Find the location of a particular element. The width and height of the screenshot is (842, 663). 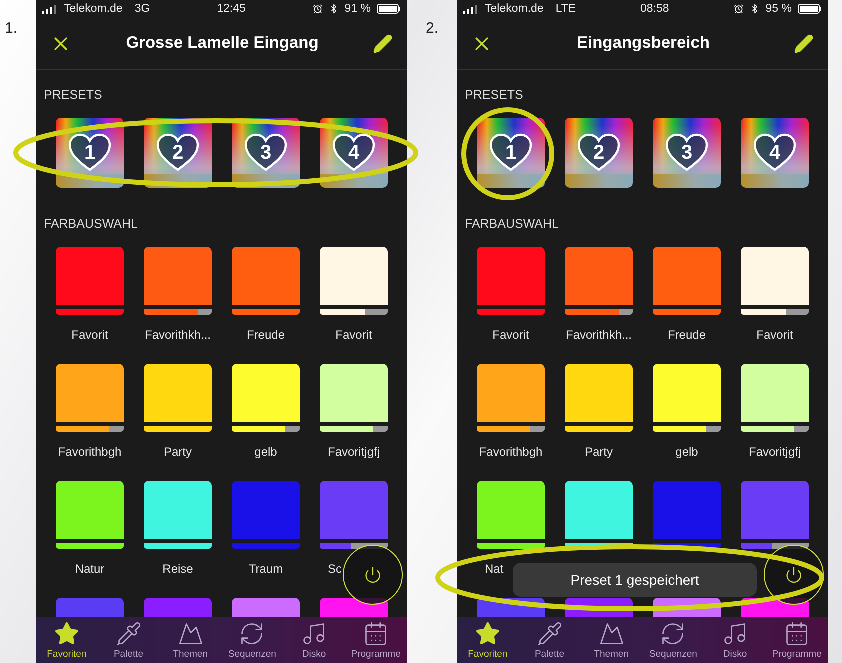

music-icon is located at coordinates (735, 634).